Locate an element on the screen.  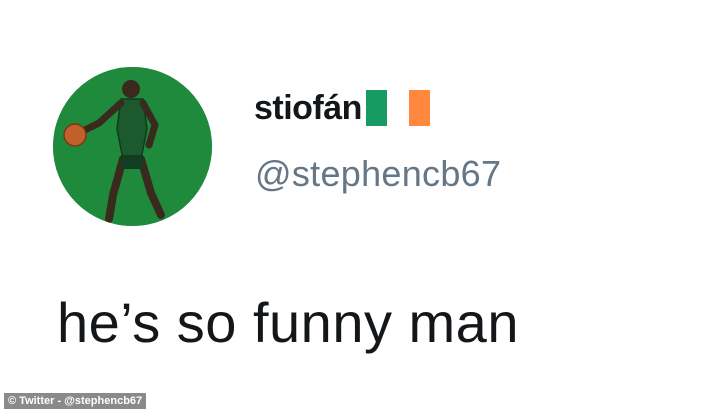
irish-flag-icon is located at coordinates (397, 108).